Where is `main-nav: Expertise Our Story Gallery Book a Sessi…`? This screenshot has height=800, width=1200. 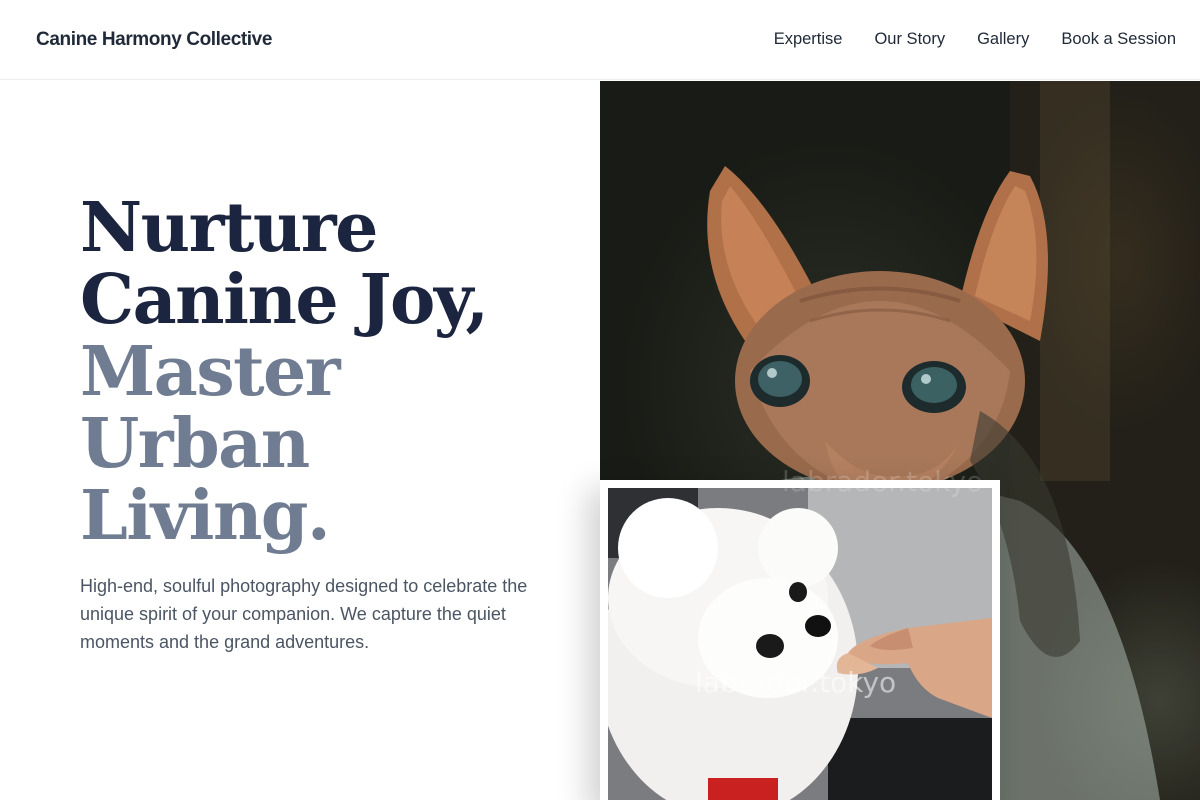 main-nav: Expertise Our Story Gallery Book a Sessi… is located at coordinates (975, 39).